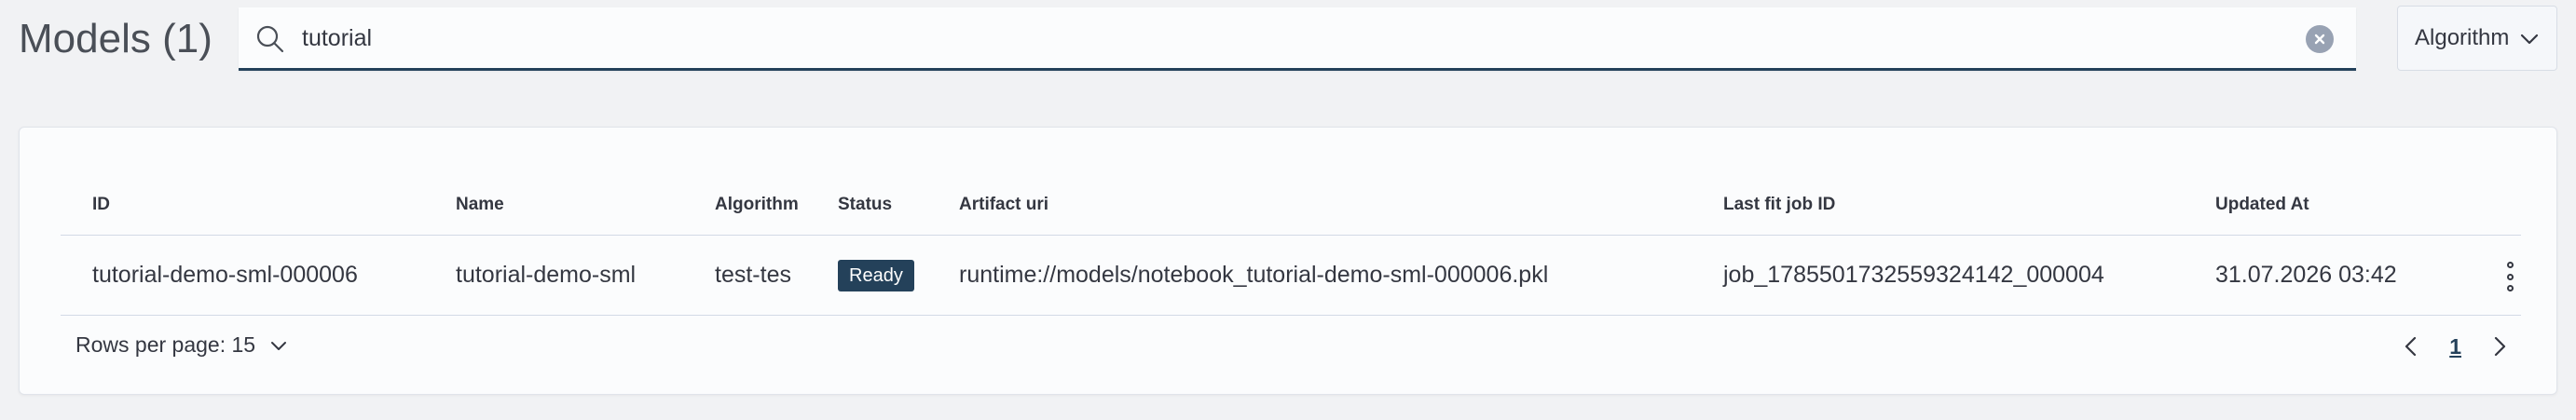 This screenshot has width=2576, height=420. What do you see at coordinates (2262, 205) in the screenshot?
I see `column-header-updated-at: Updated At` at bounding box center [2262, 205].